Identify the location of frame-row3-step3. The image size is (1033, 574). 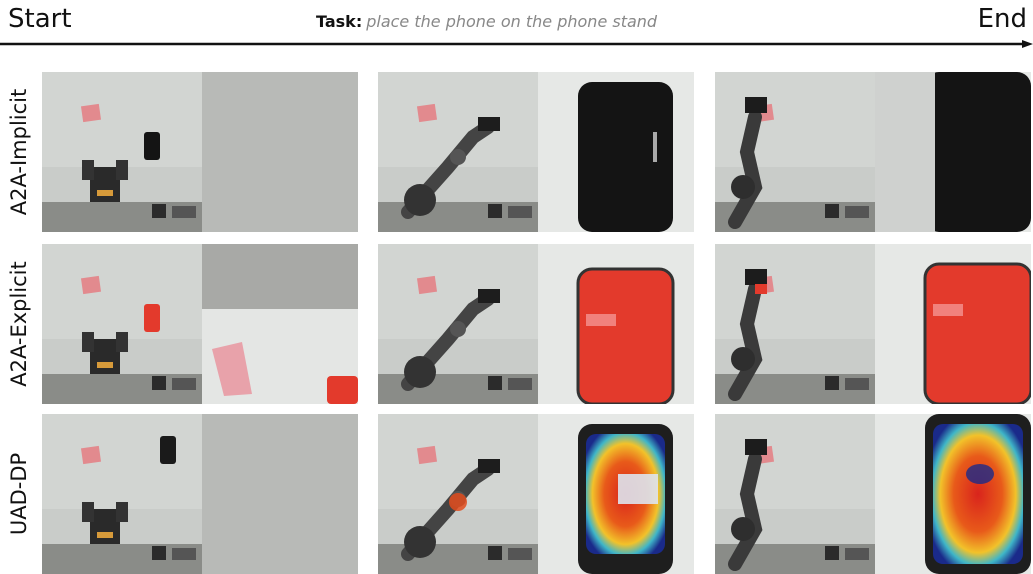
(873, 494).